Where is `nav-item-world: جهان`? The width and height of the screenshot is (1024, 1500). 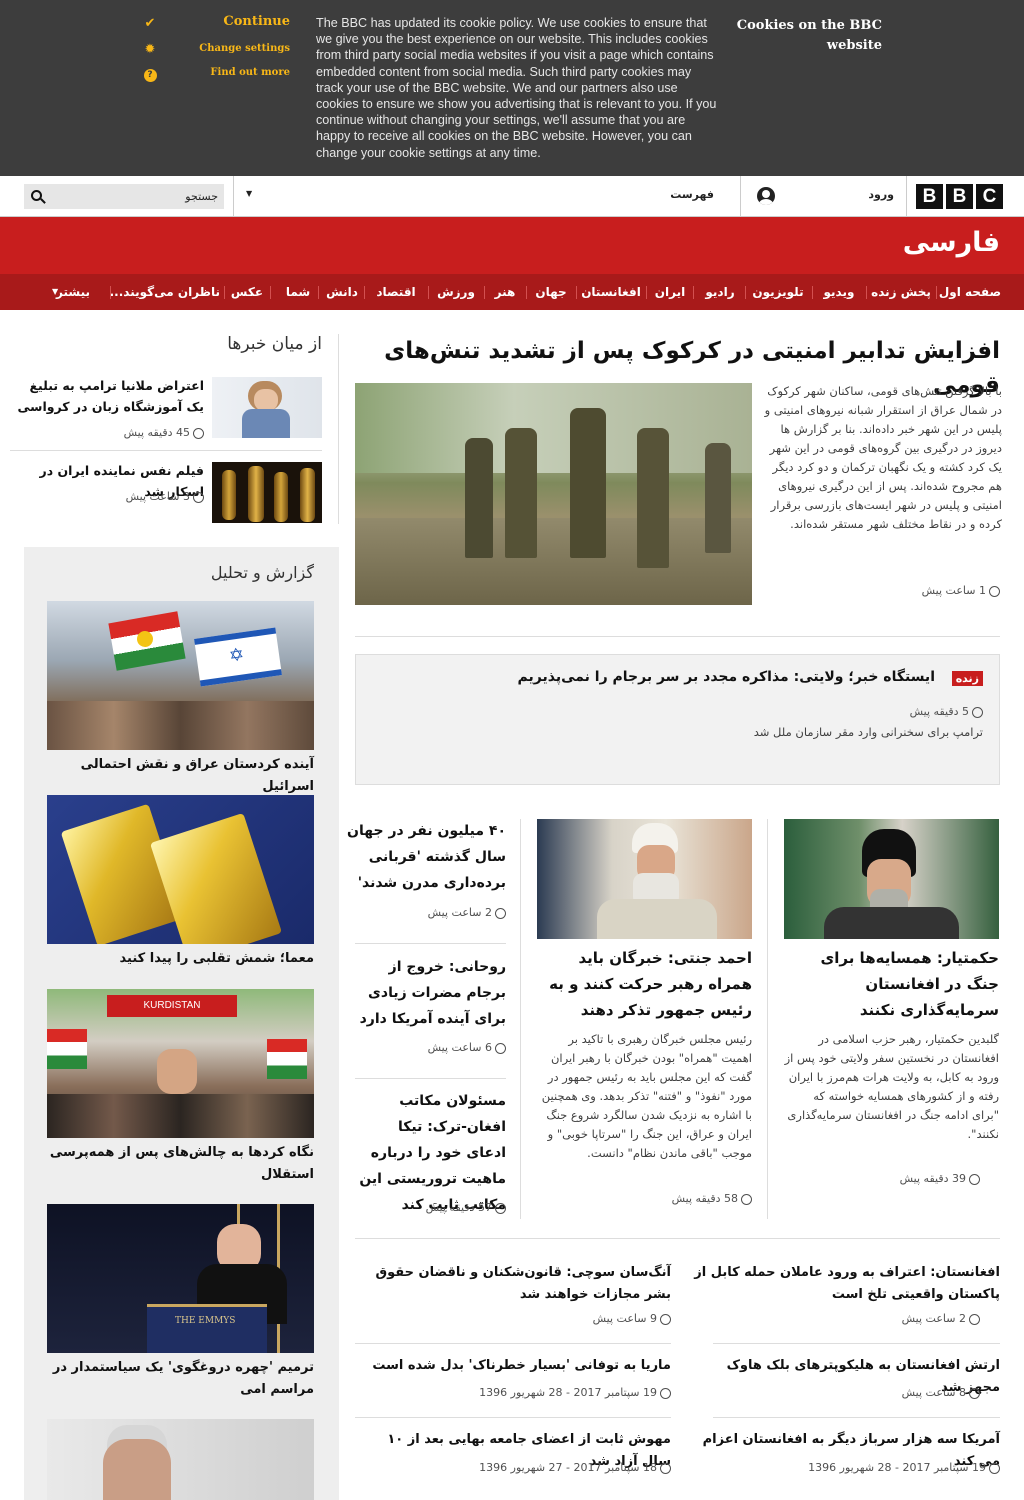 nav-item-world: جهان is located at coordinates (551, 292).